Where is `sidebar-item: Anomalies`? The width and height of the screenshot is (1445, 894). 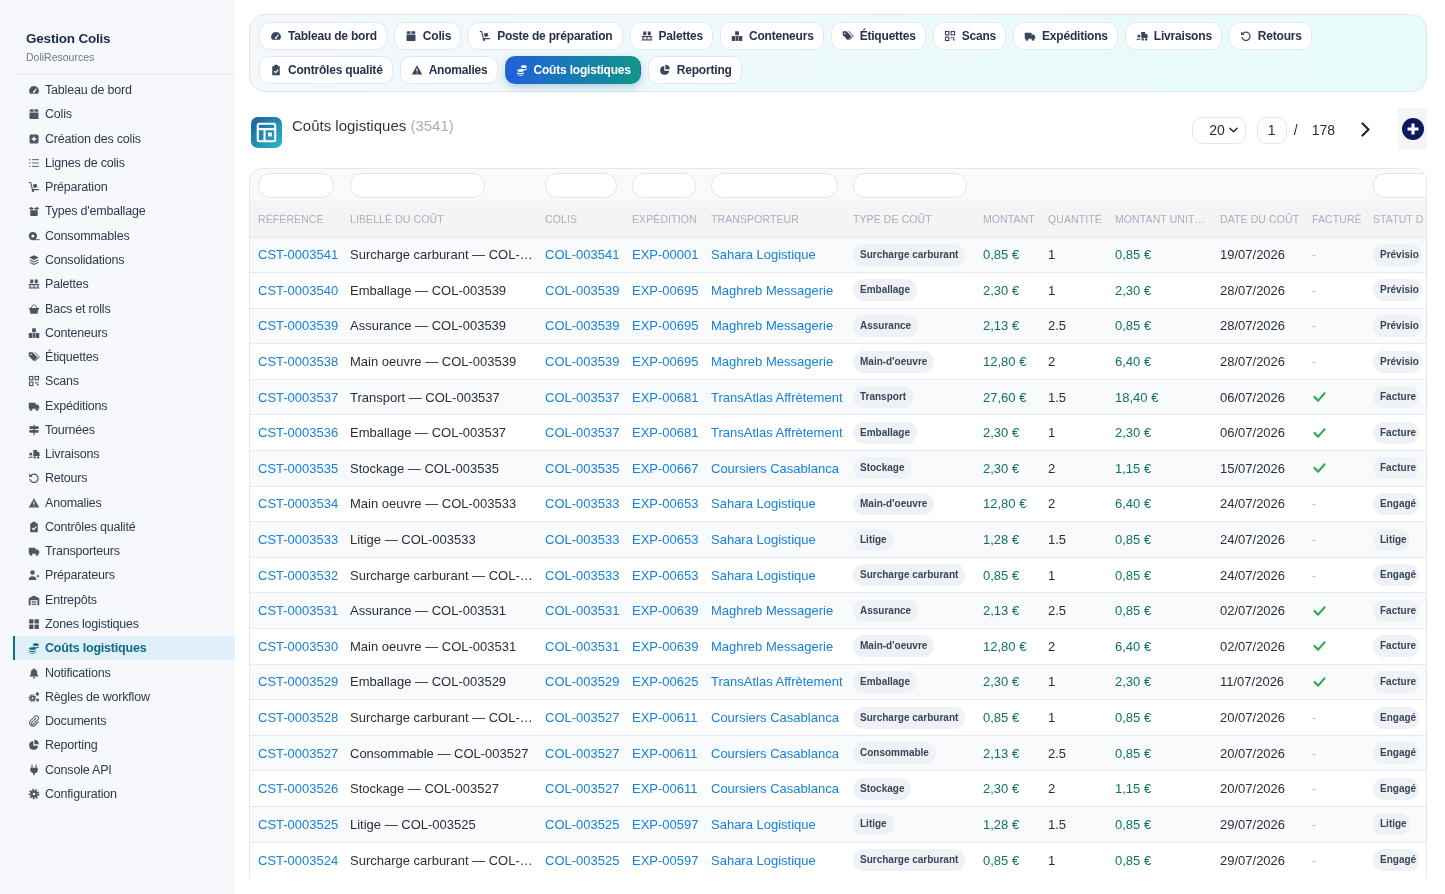 sidebar-item: Anomalies is located at coordinates (65, 502).